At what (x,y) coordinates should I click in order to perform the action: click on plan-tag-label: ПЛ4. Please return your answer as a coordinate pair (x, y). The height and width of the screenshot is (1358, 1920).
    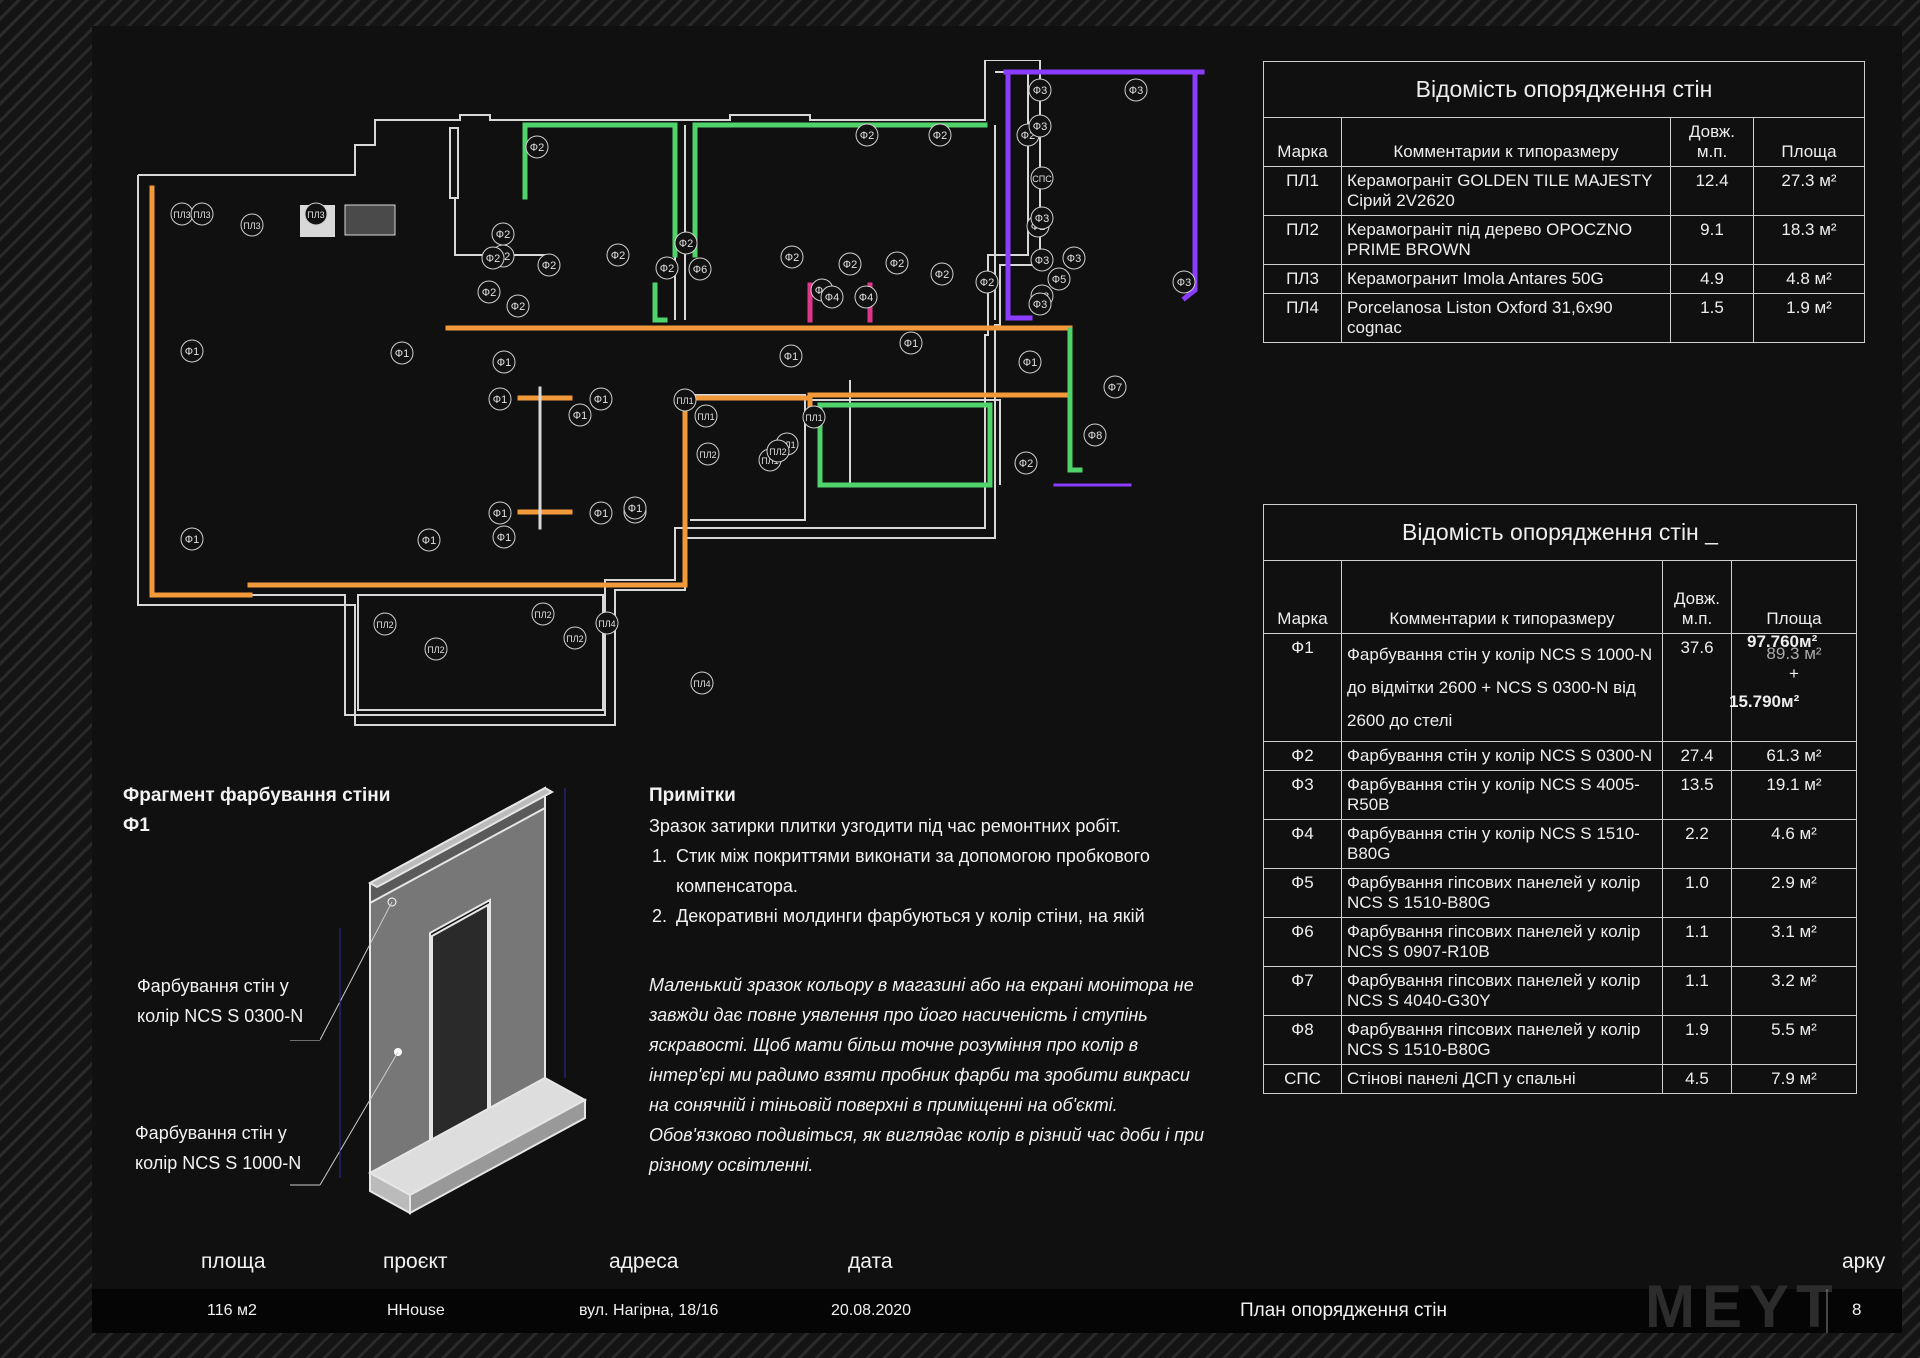
    Looking at the image, I should click on (606, 624).